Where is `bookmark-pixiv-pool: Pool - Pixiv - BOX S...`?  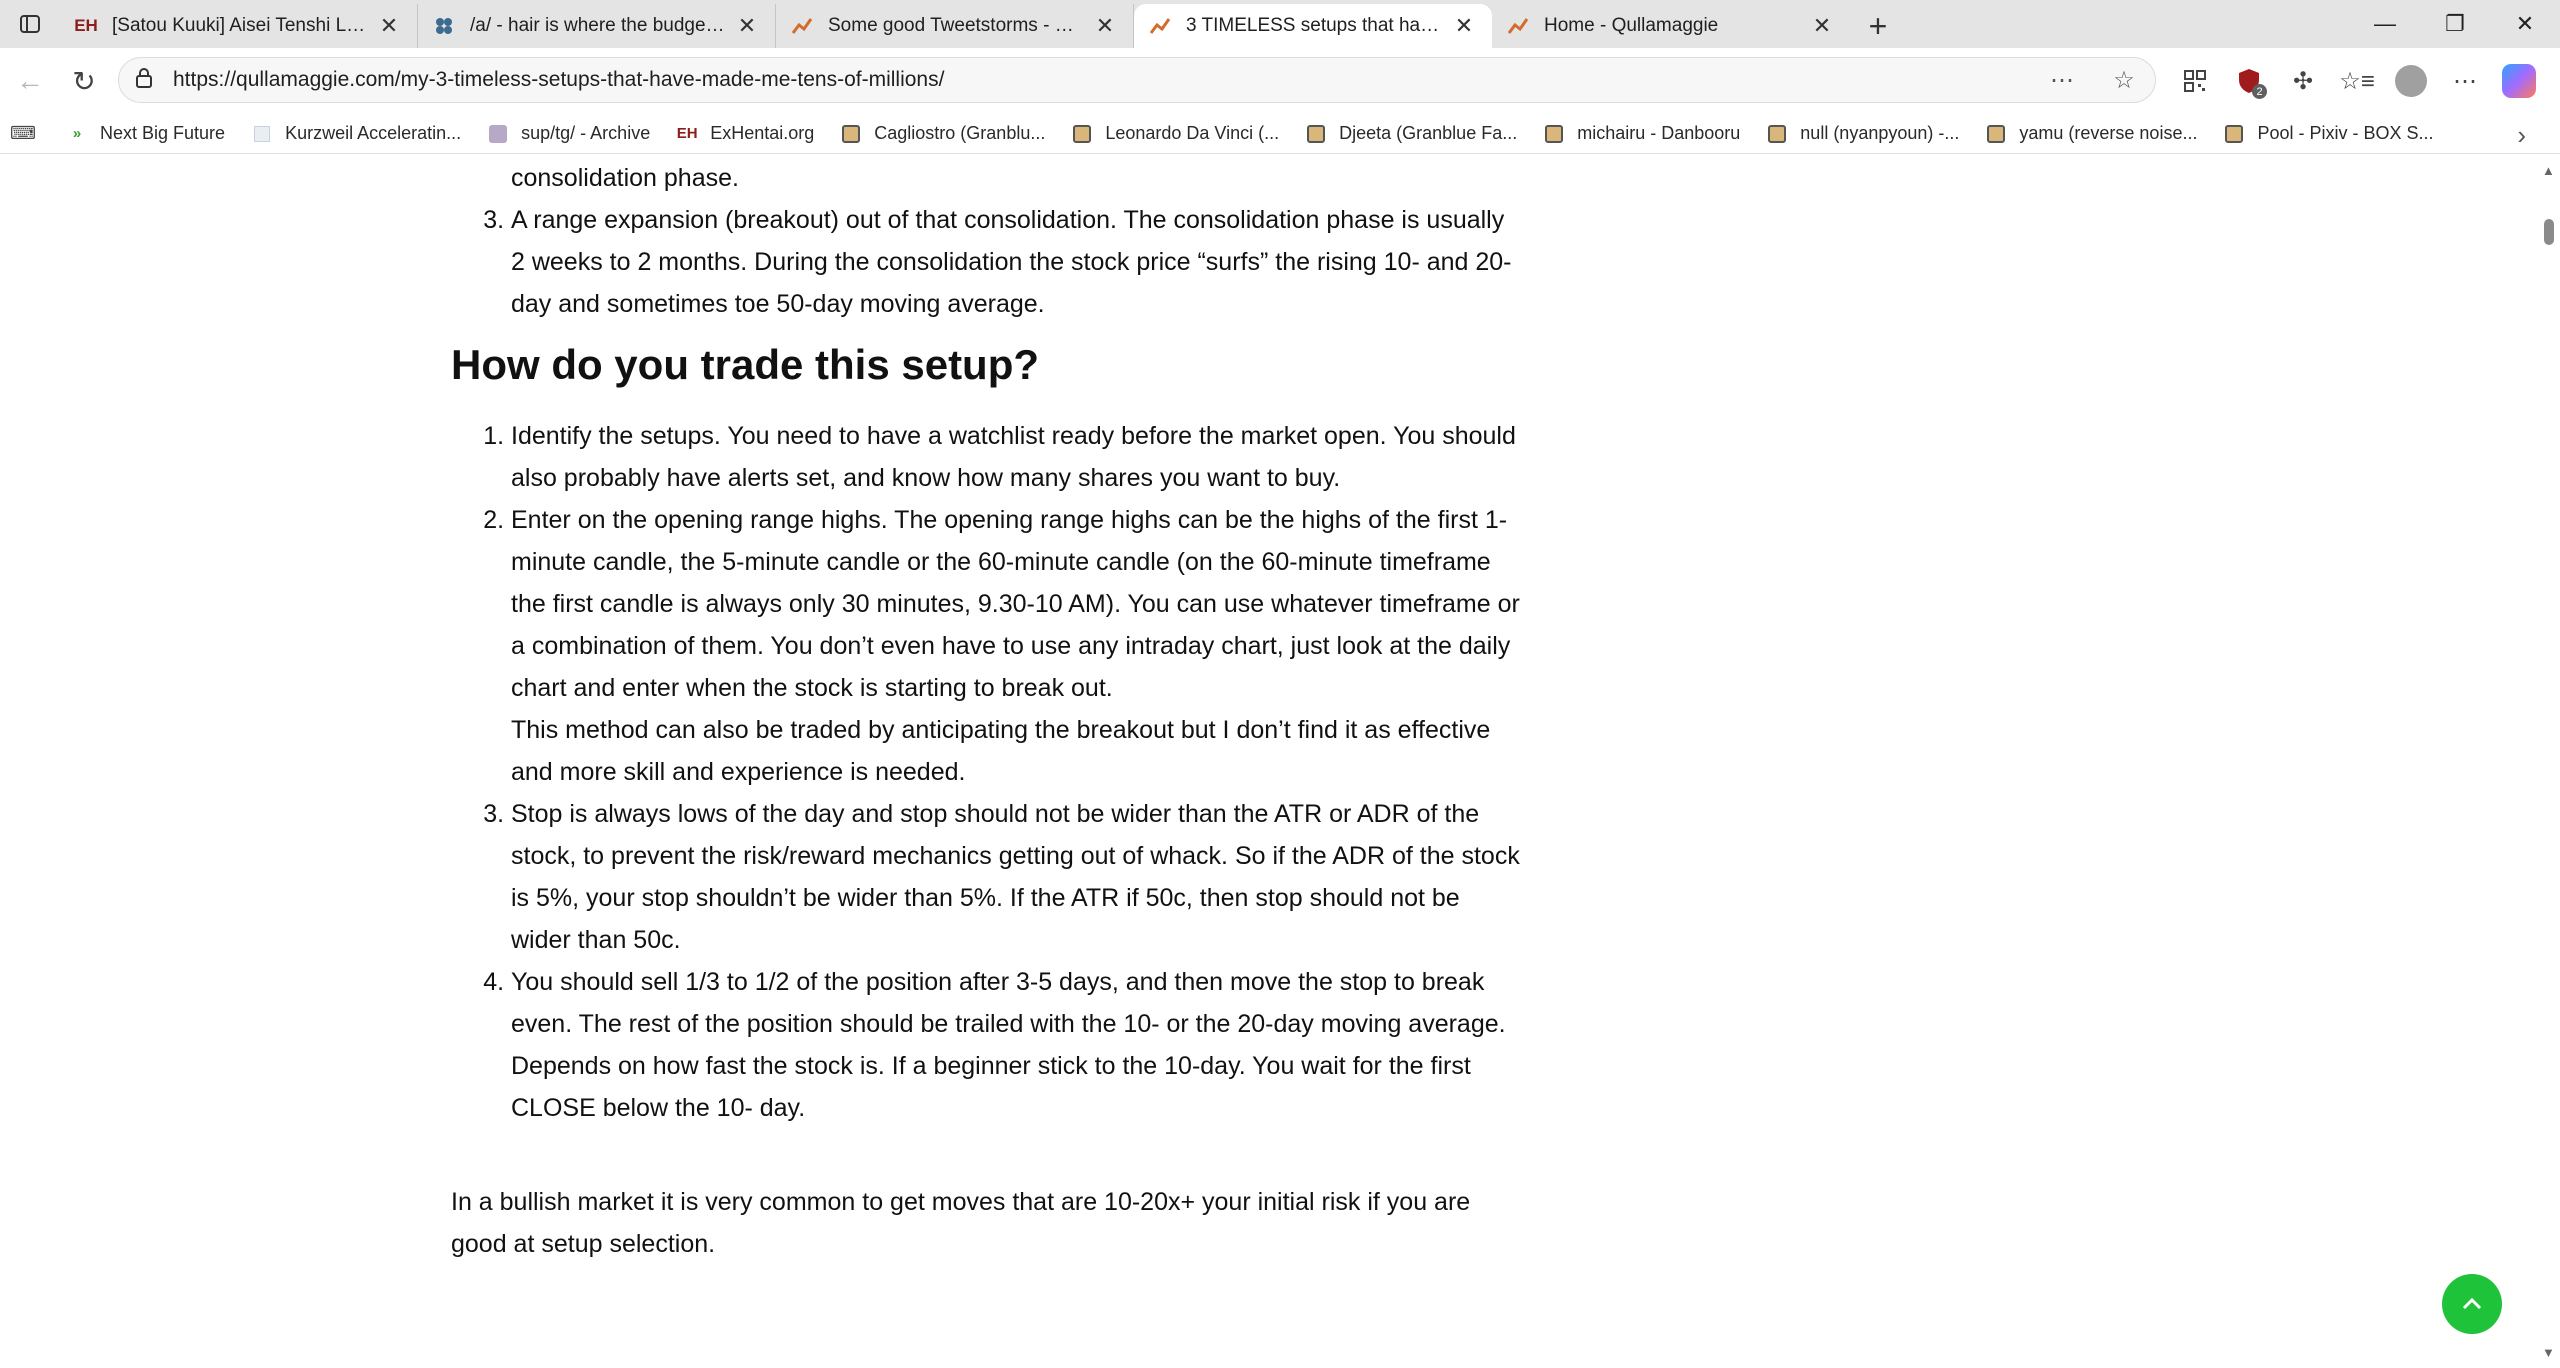
bookmark-pixiv-pool: Pool - Pixiv - BOX S... is located at coordinates (2328, 133).